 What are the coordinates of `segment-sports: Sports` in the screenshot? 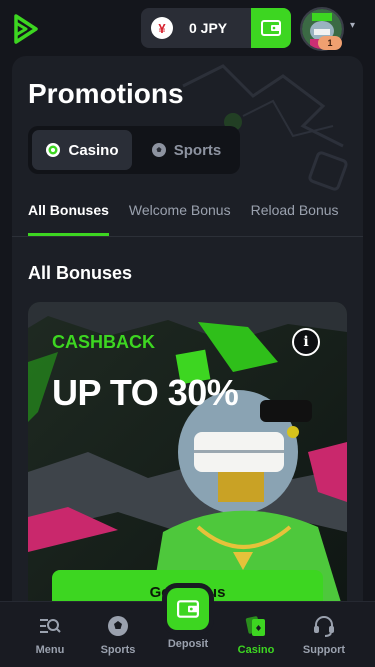 It's located at (186, 150).